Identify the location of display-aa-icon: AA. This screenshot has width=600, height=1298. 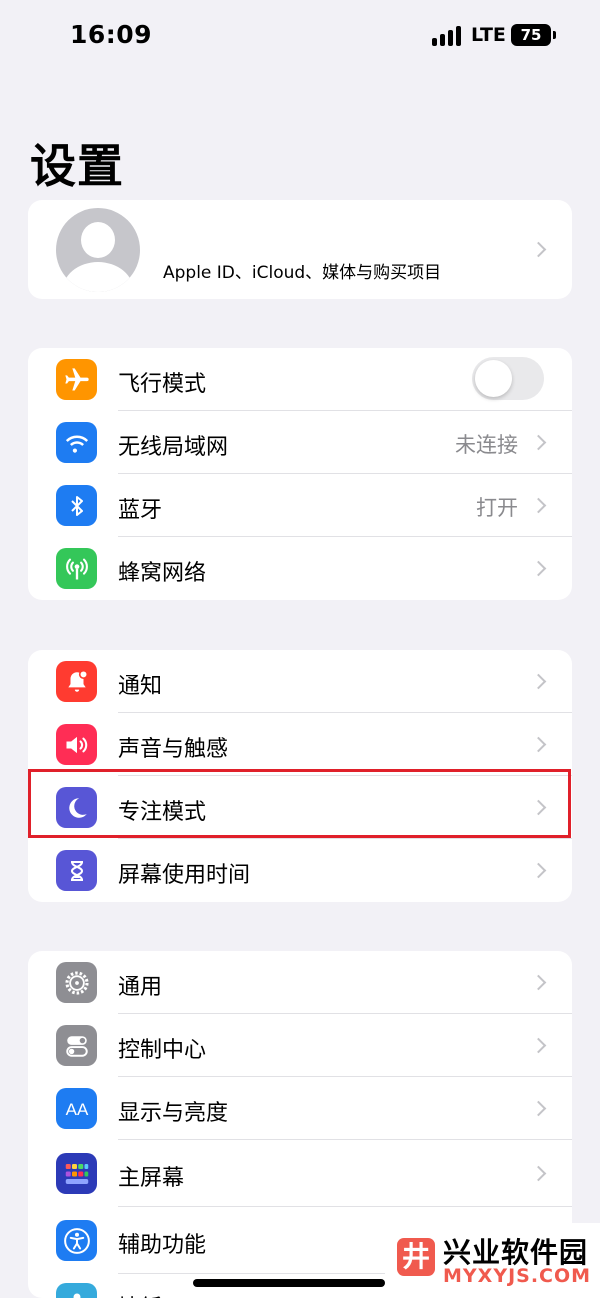
(76, 1108).